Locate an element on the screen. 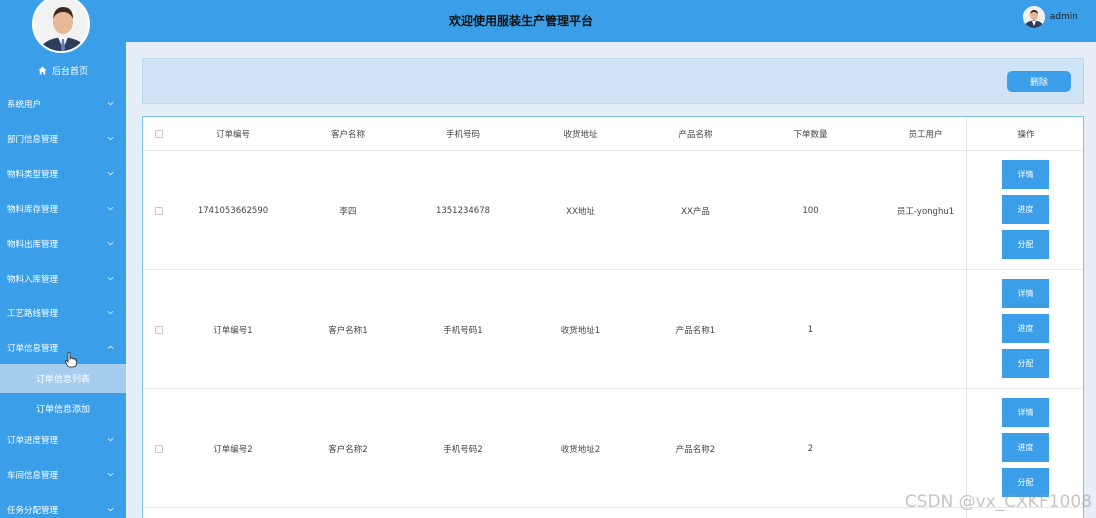 The width and height of the screenshot is (1096, 518). cell-quantity: 1 is located at coordinates (810, 329).